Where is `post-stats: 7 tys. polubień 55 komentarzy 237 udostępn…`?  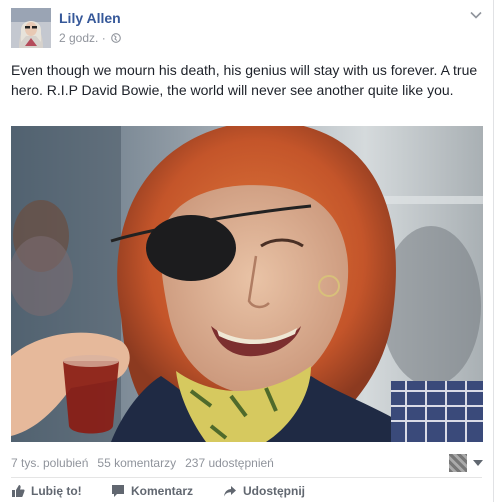 post-stats: 7 tys. polubień 55 komentarzy 237 udostępn… is located at coordinates (247, 463).